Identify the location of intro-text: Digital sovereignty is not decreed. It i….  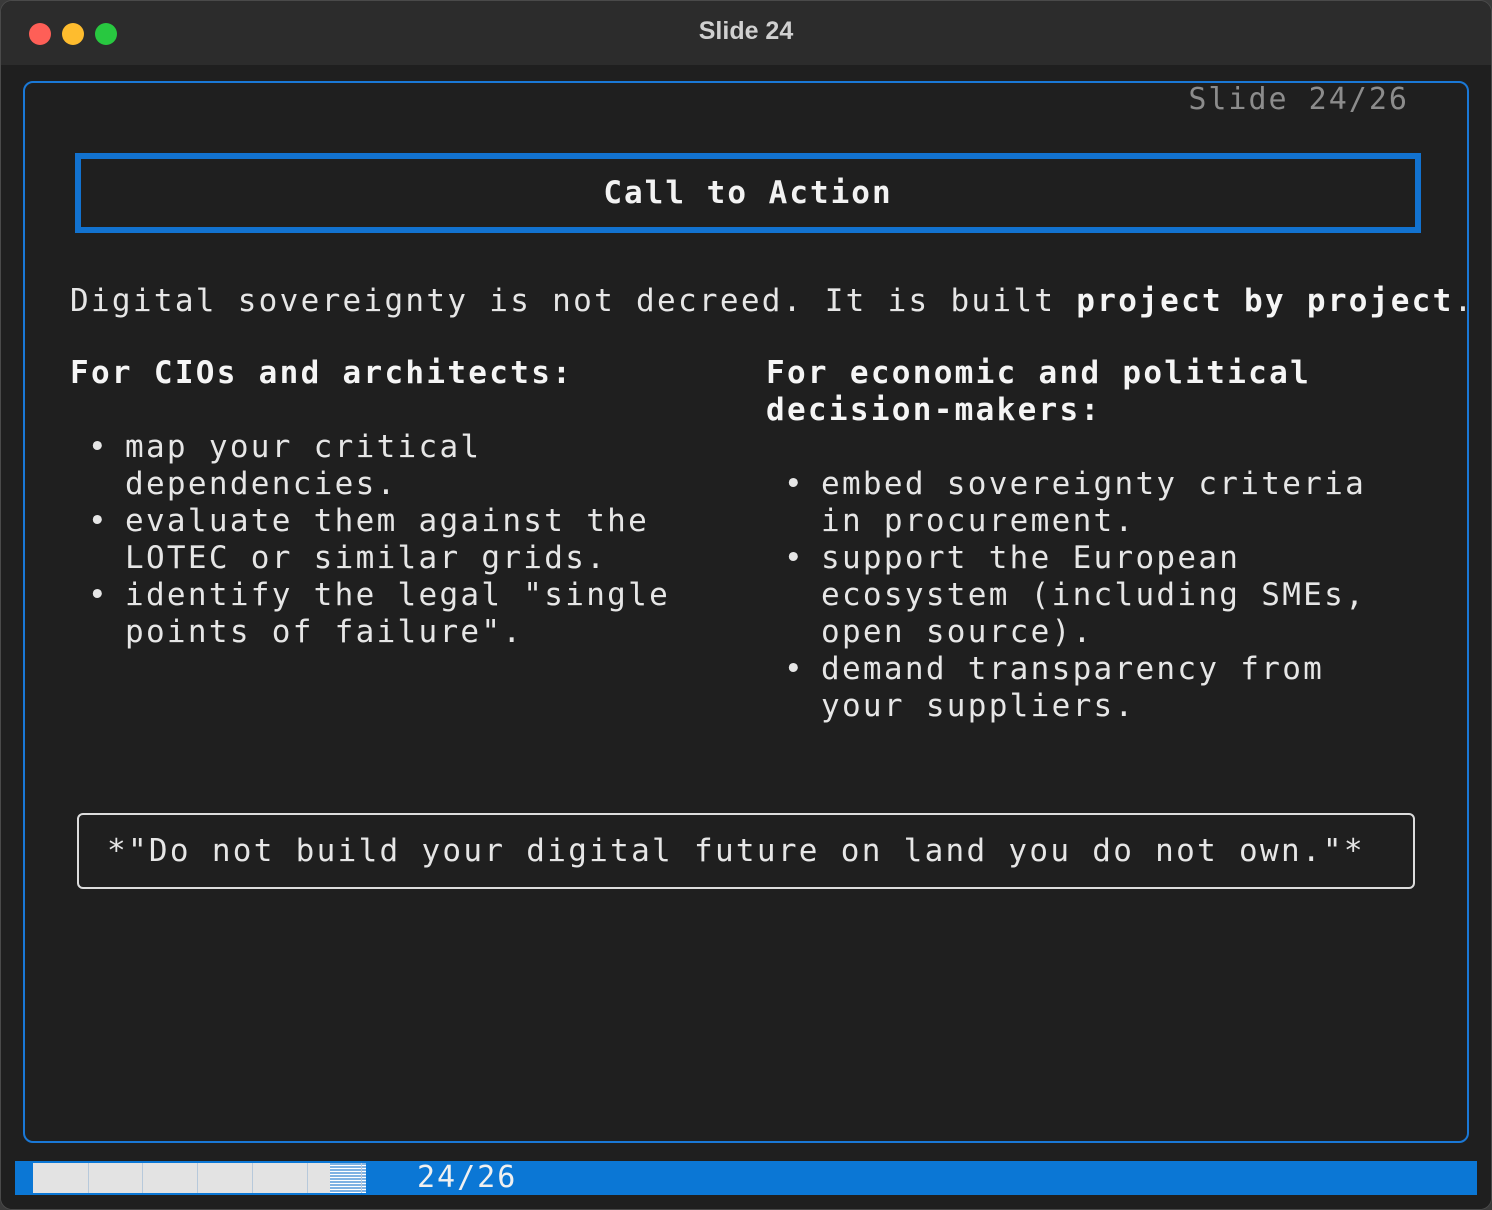
(573, 301).